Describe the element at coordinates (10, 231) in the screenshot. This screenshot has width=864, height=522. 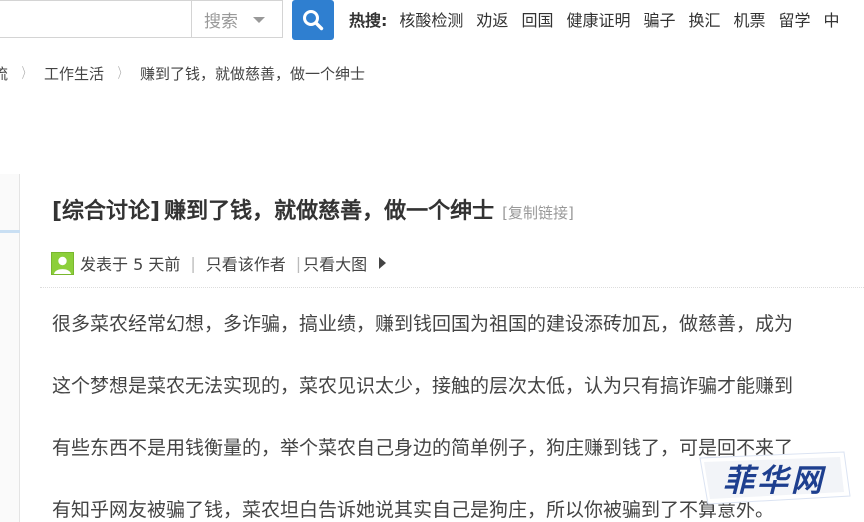
I see `sidebar-accent-line` at that location.